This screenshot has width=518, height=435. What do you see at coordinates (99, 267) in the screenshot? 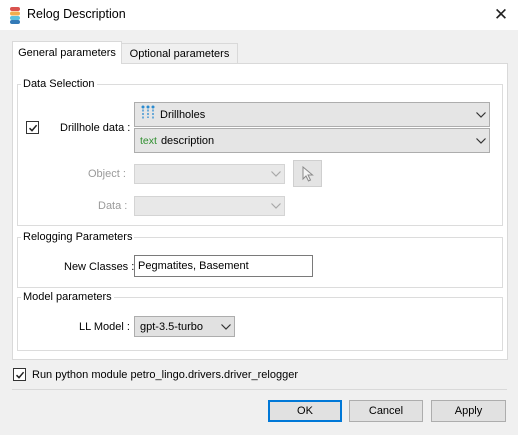
I see `new-classes-label: New Classes :` at bounding box center [99, 267].